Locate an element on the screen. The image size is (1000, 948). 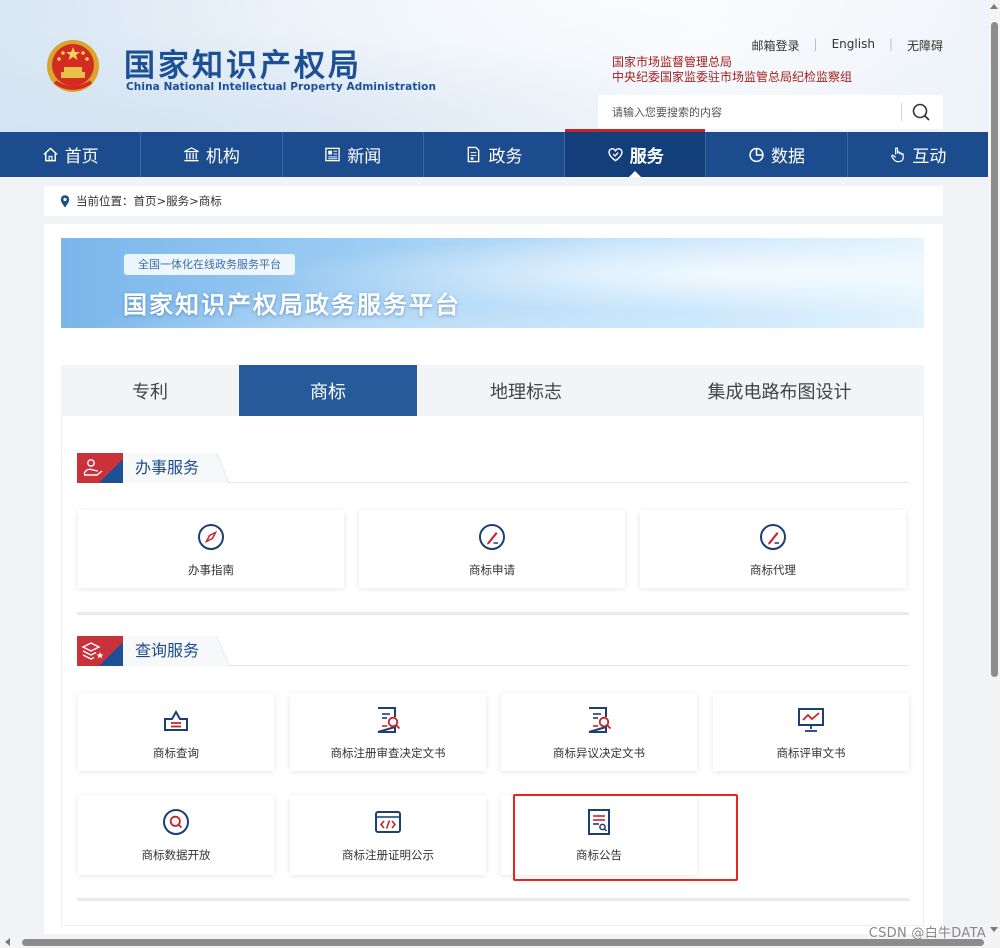
home-icon is located at coordinates (50, 154).